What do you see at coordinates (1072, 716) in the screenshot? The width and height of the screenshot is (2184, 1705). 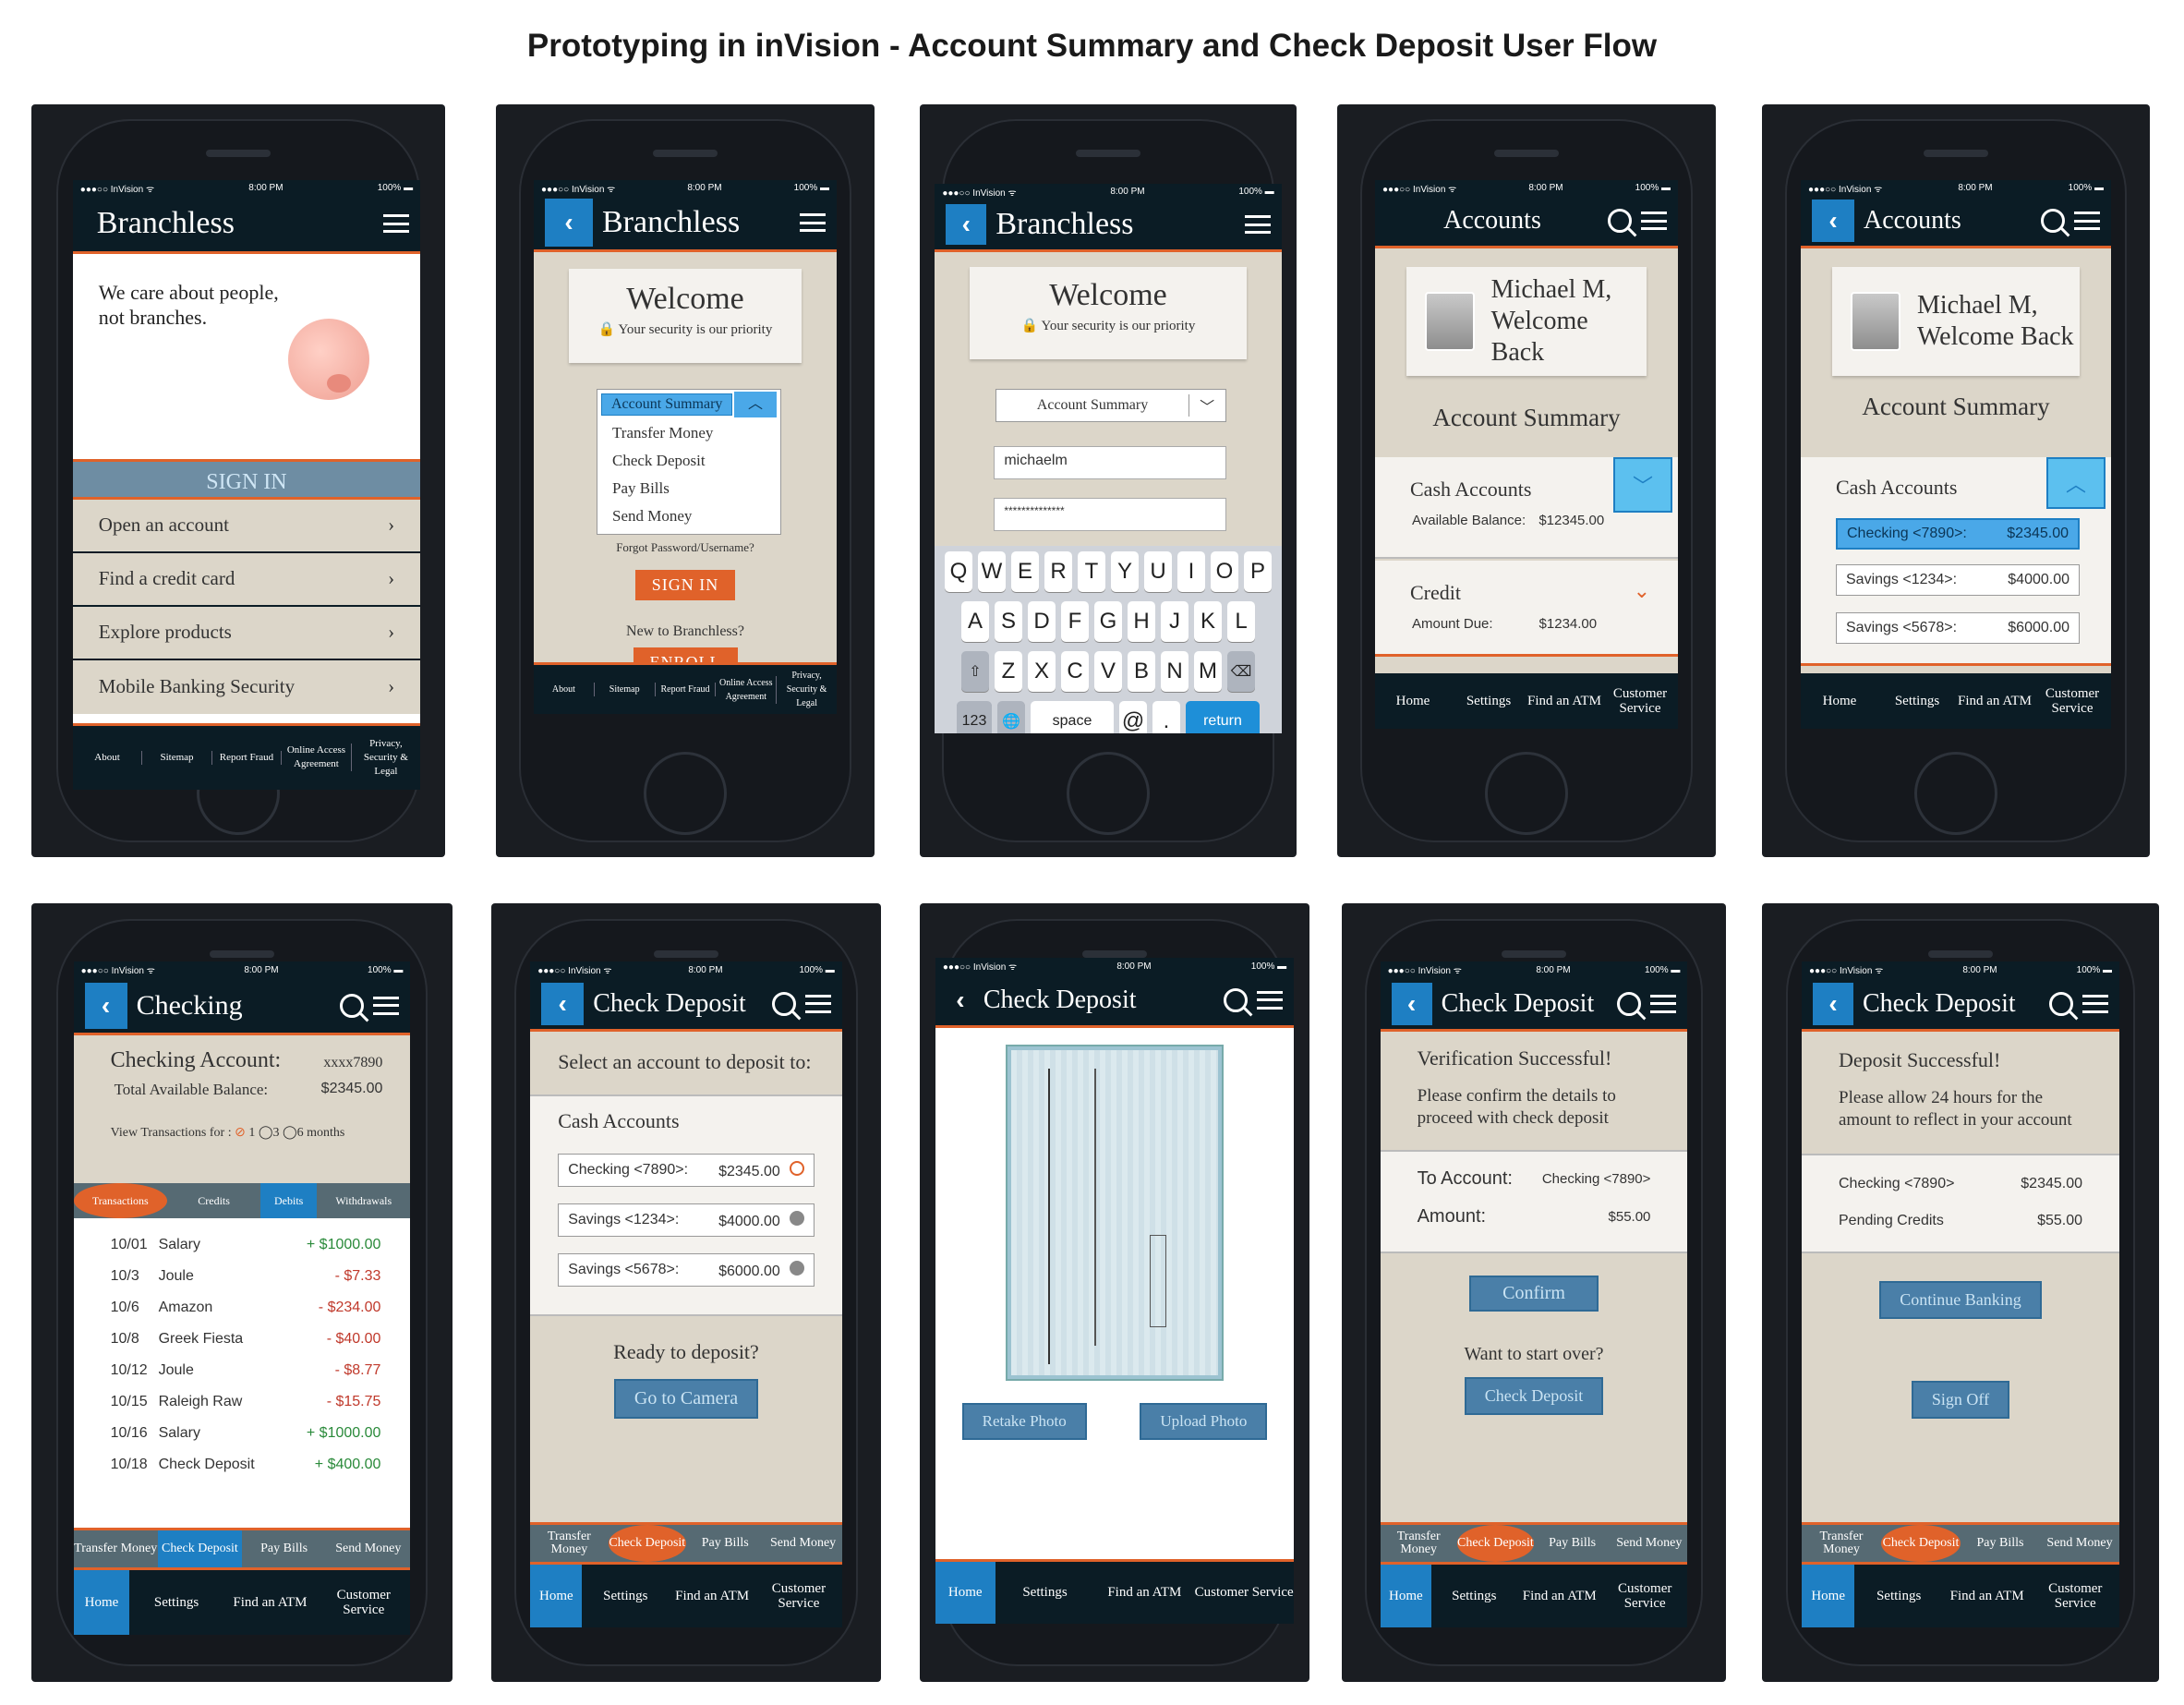 I see `space-key: space` at bounding box center [1072, 716].